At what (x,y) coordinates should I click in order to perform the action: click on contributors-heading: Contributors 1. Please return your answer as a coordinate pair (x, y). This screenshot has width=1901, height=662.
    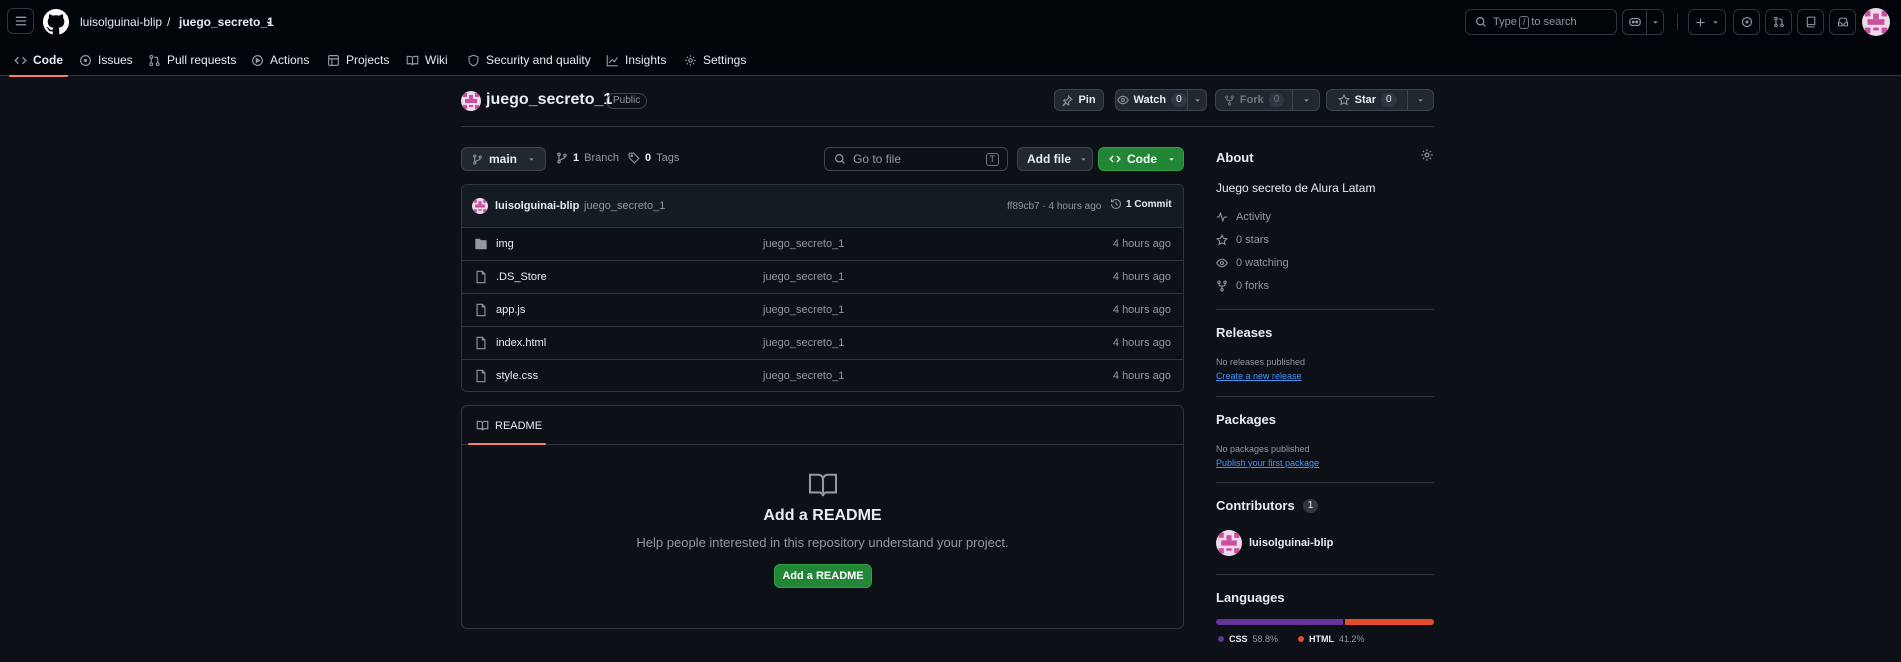
    Looking at the image, I should click on (1267, 505).